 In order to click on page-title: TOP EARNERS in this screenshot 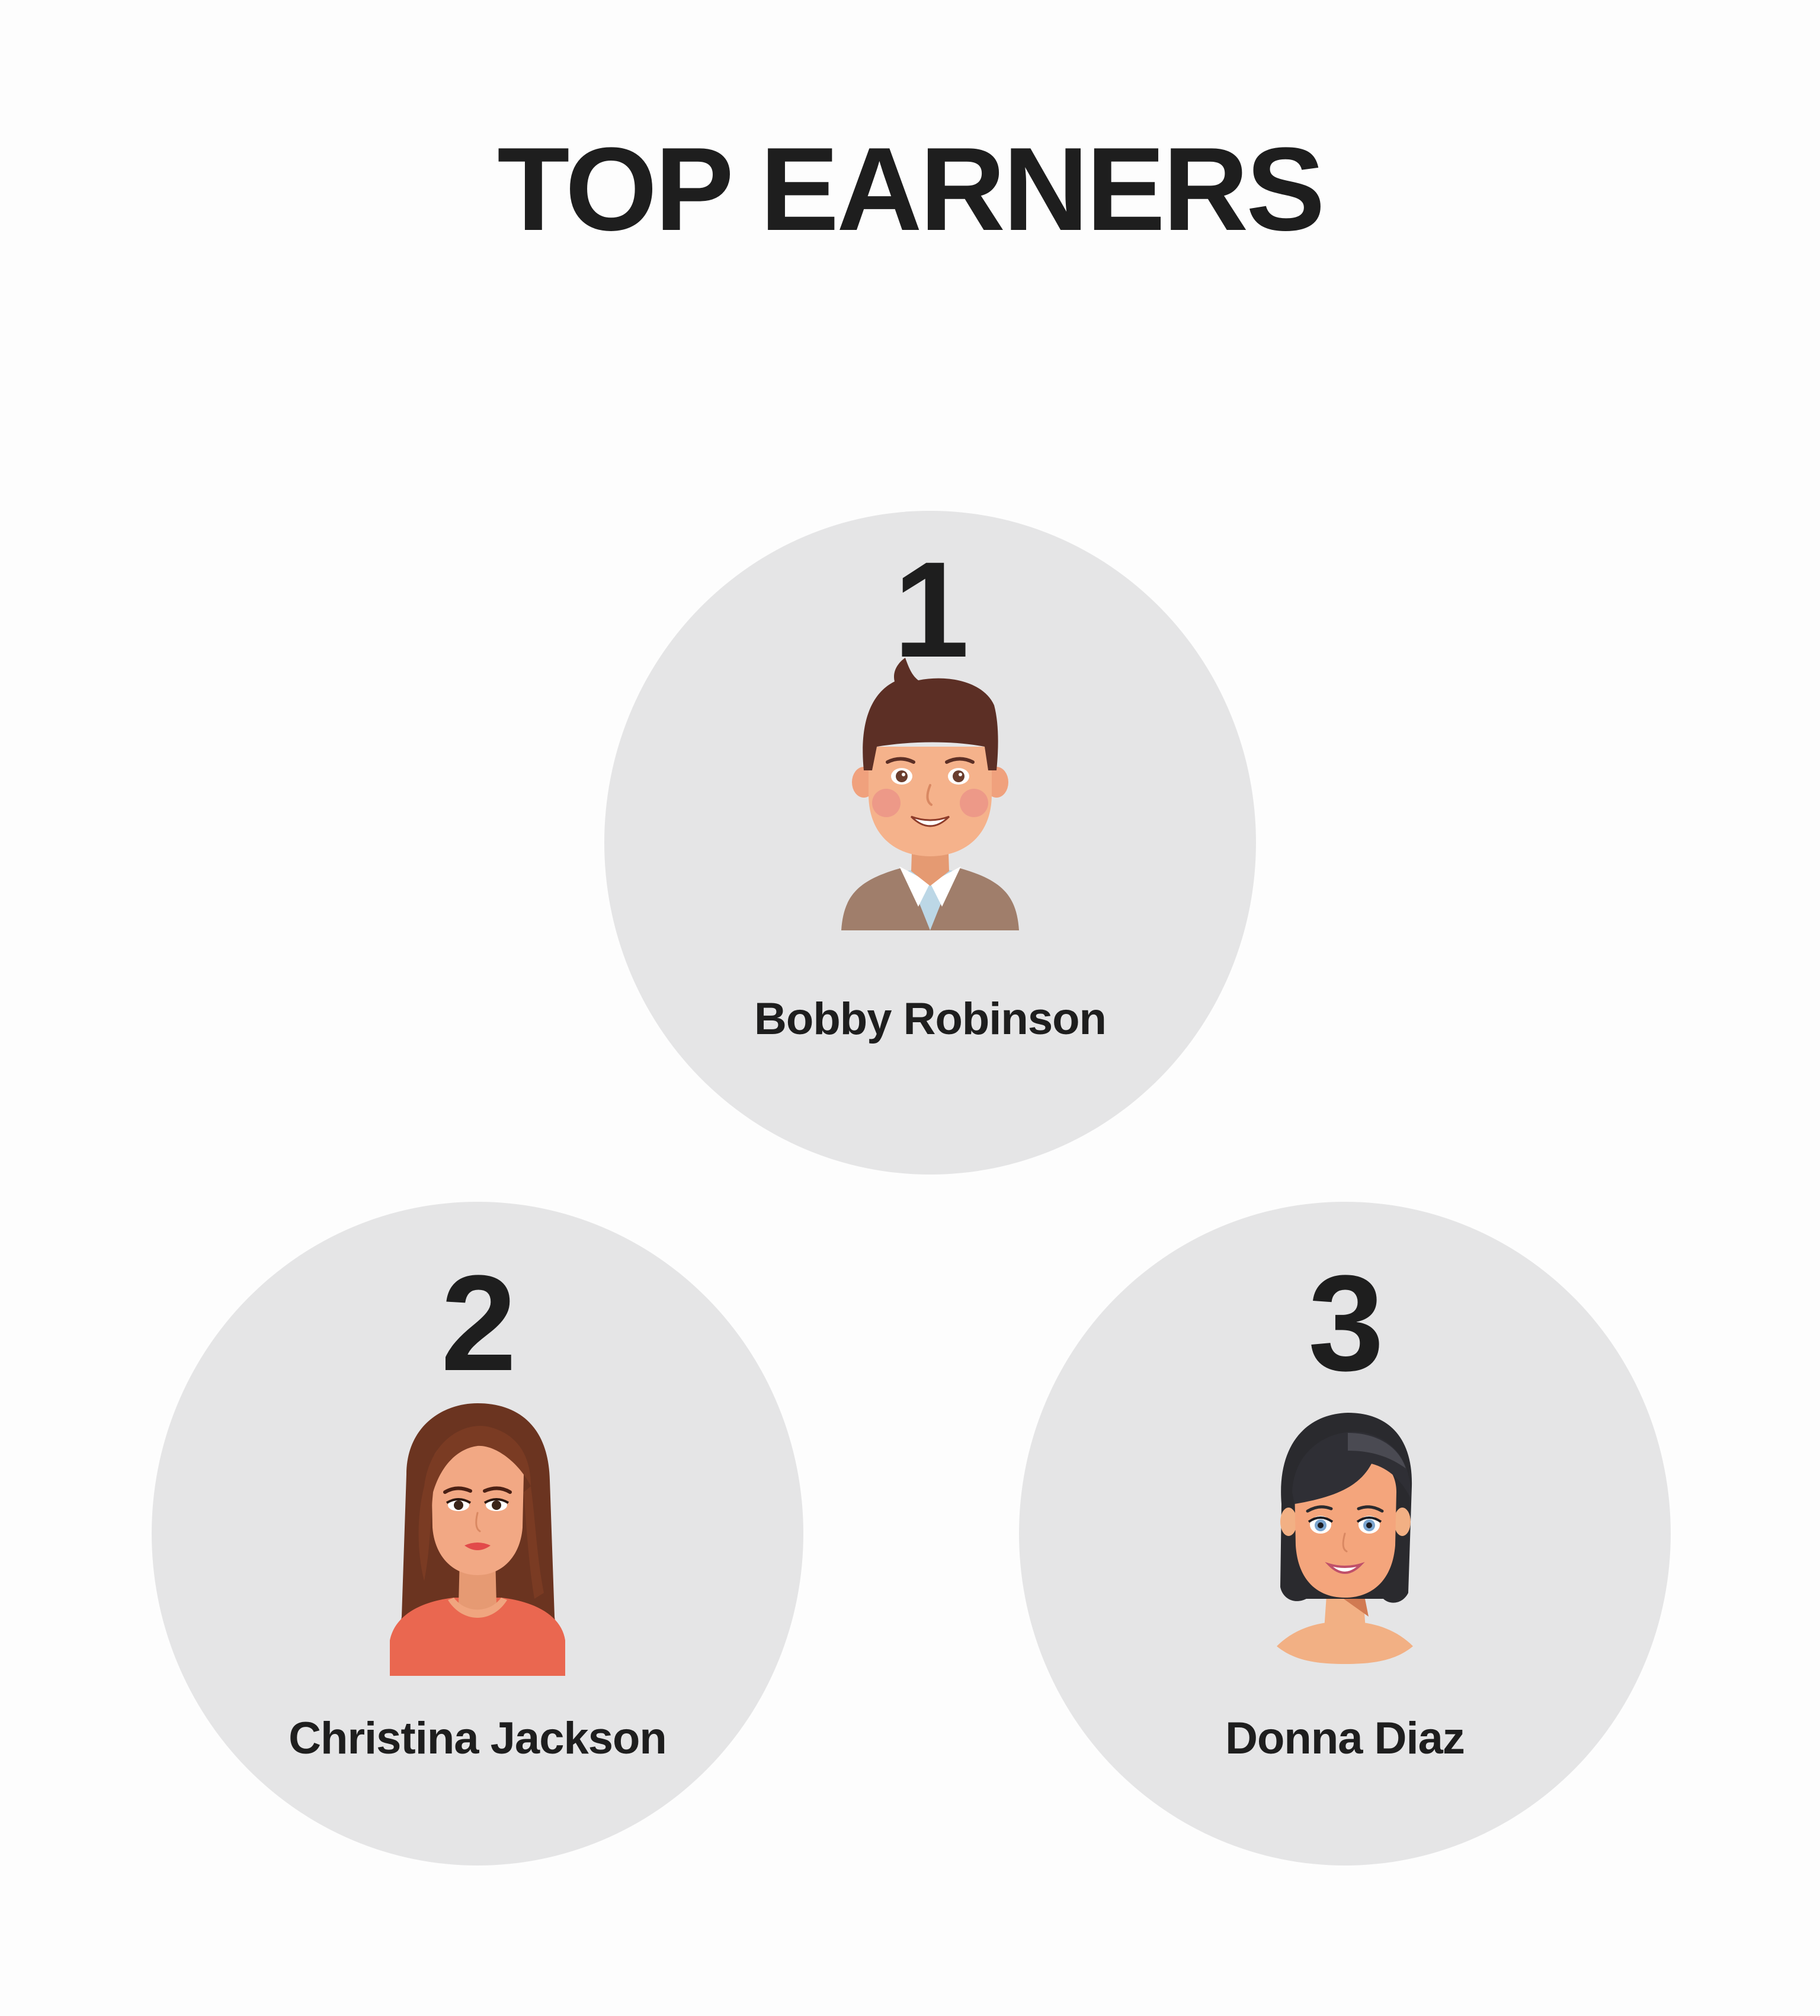, I will do `click(911, 189)`.